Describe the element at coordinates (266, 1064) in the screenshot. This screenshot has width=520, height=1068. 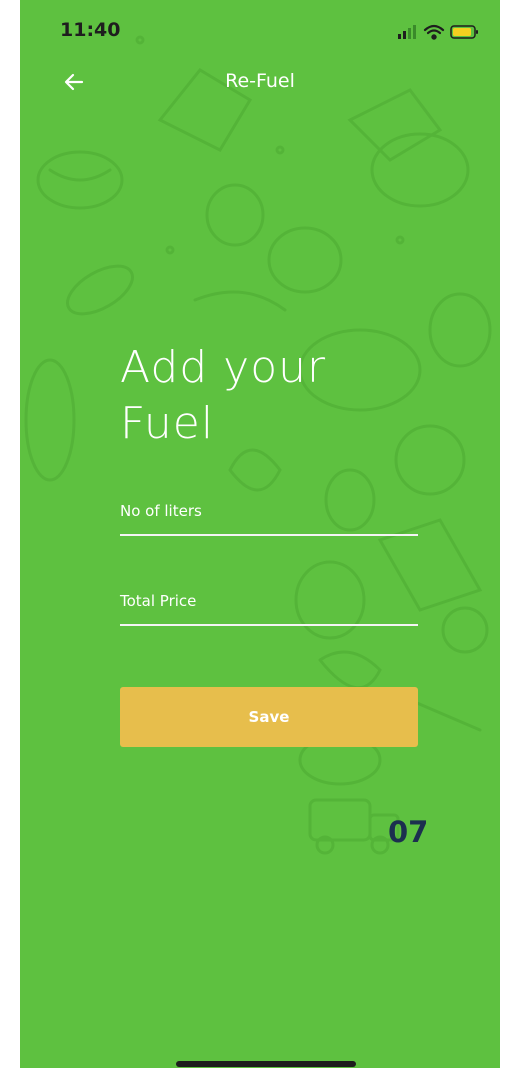
I see `home-indicator` at that location.